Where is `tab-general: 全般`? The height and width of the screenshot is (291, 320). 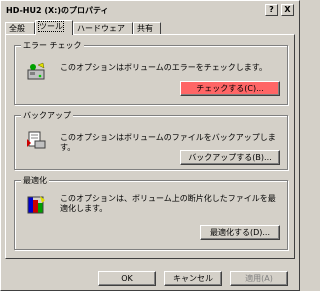
tab-general: 全般 is located at coordinates (20, 28).